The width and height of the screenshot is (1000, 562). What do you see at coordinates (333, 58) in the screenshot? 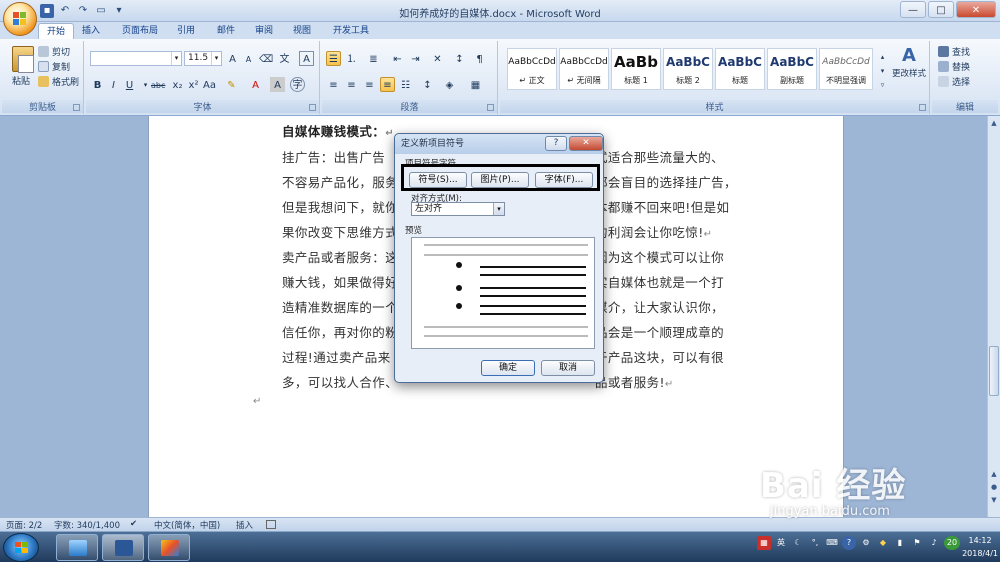
I see `bullets-icon: ☰` at bounding box center [333, 58].